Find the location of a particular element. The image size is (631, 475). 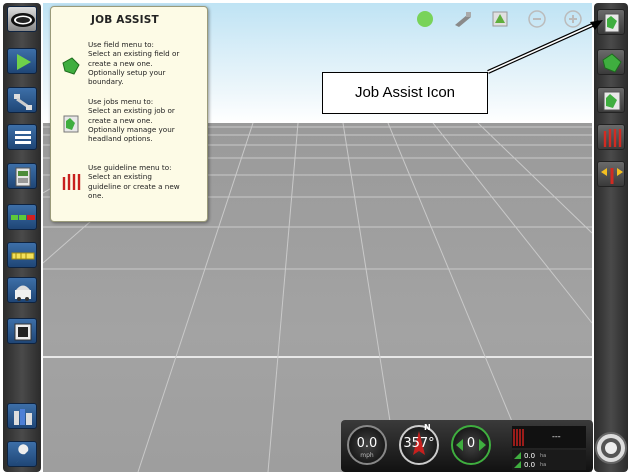

job-assist-title: JOB ASSIST is located at coordinates (125, 20).